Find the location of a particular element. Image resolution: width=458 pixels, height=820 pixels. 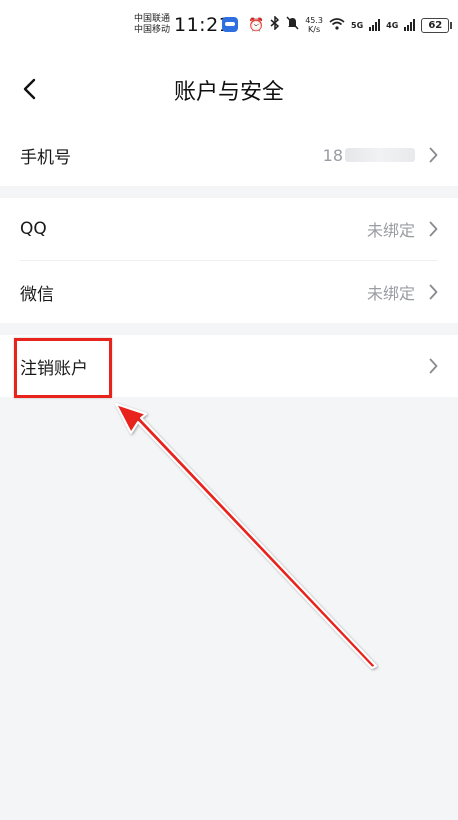

phone-mask is located at coordinates (380, 155).